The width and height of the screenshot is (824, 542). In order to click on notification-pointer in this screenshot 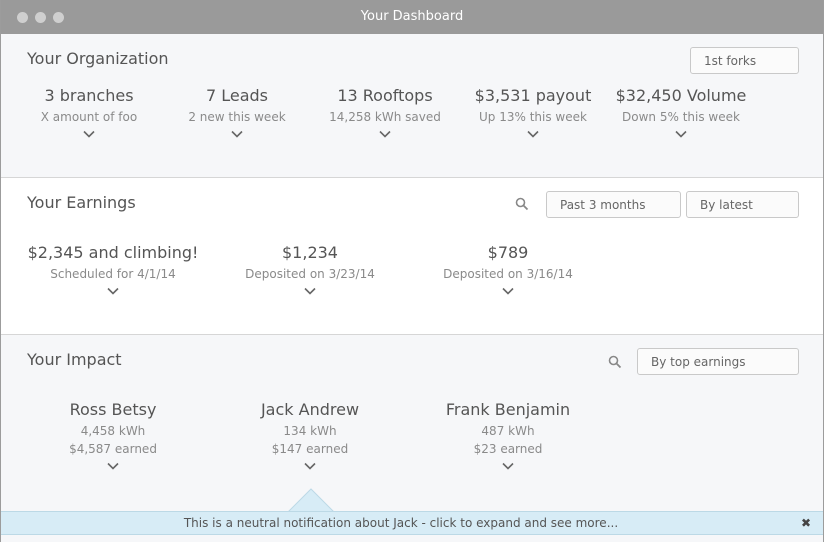, I will do `click(311, 500)`.